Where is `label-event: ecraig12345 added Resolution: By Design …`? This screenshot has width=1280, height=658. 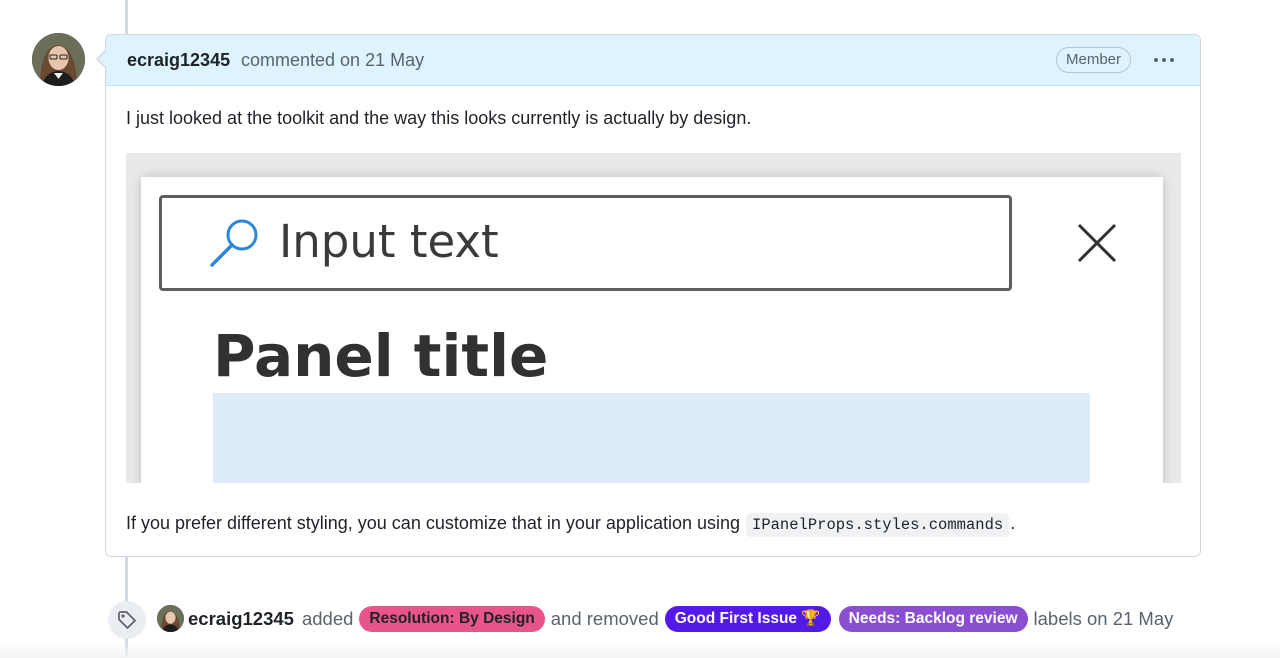
label-event: ecraig12345 added Resolution: By Design … is located at coordinates (681, 619).